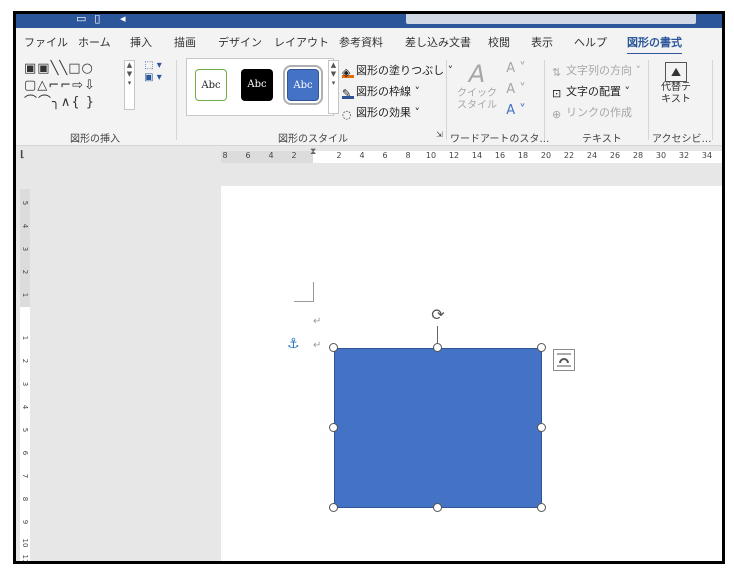 The image size is (734, 575). What do you see at coordinates (541, 507) in the screenshot?
I see `resize-handle-bottom-right` at bounding box center [541, 507].